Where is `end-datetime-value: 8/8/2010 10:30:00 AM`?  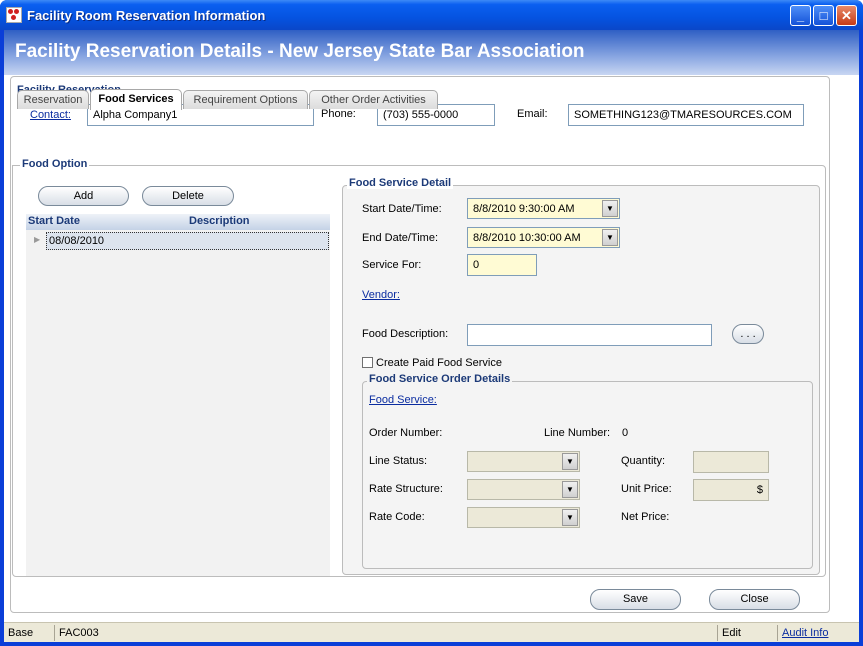 end-datetime-value: 8/8/2010 10:30:00 AM is located at coordinates (527, 238).